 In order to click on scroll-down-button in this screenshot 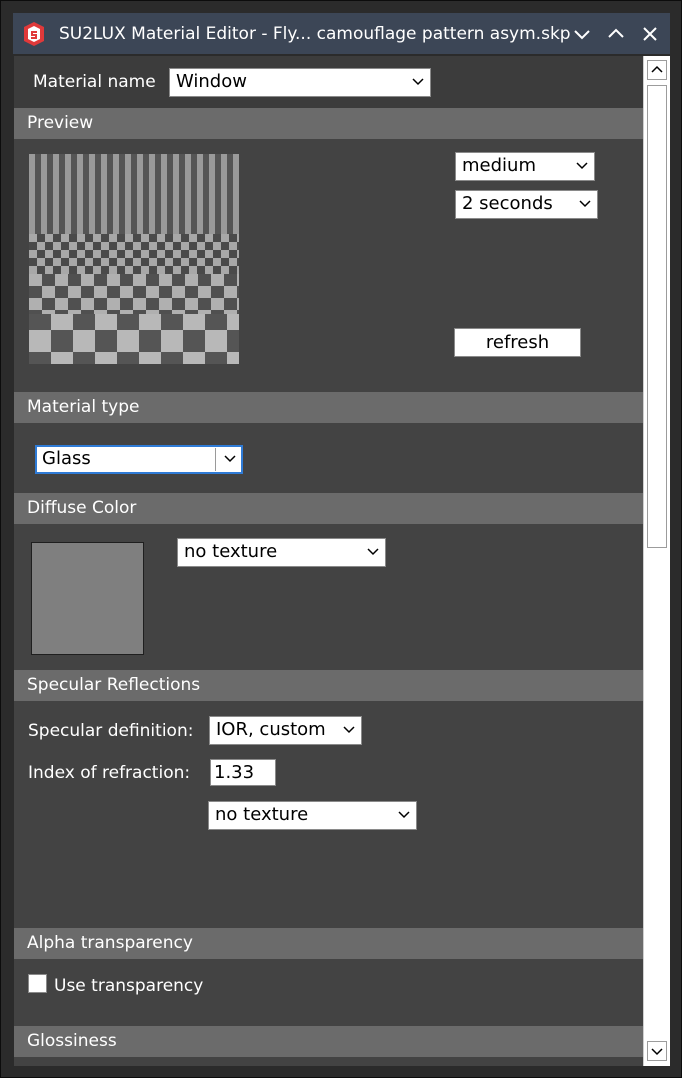, I will do `click(657, 1051)`.